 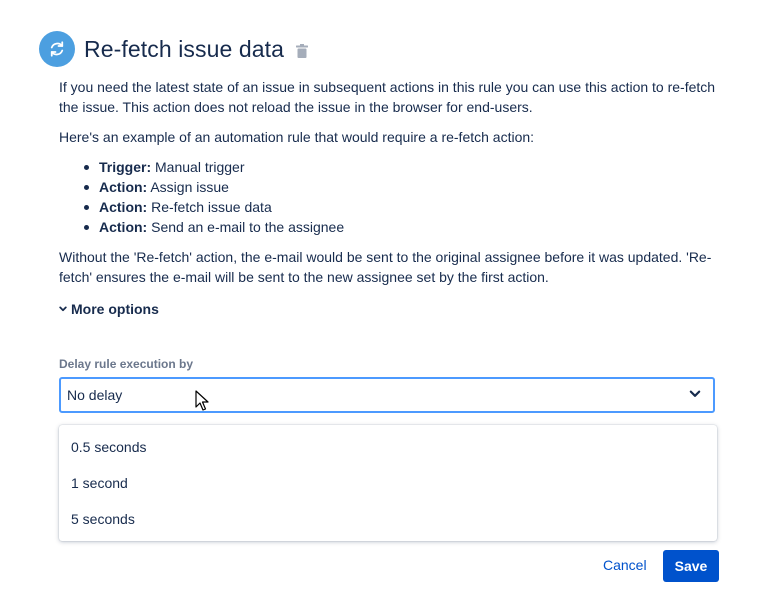 I want to click on more-options-label: More options, so click(x=115, y=309).